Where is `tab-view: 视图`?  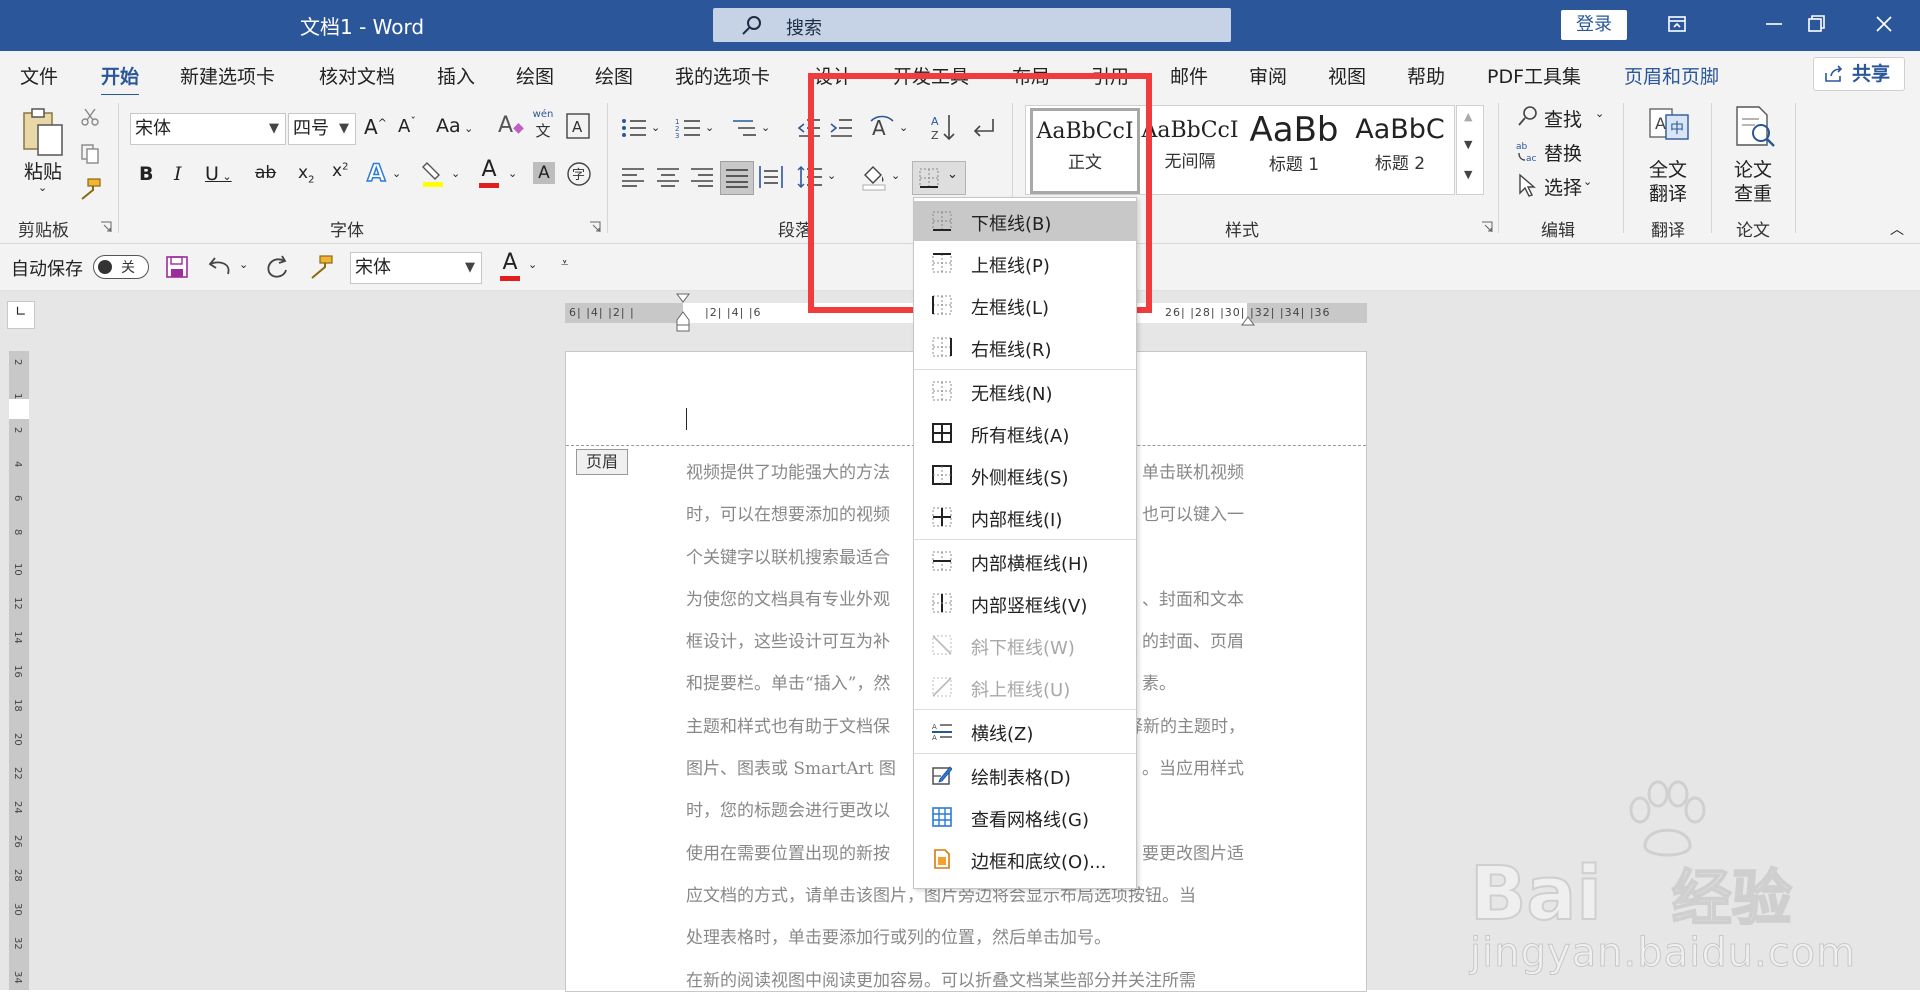
tab-view: 视图 is located at coordinates (1347, 75).